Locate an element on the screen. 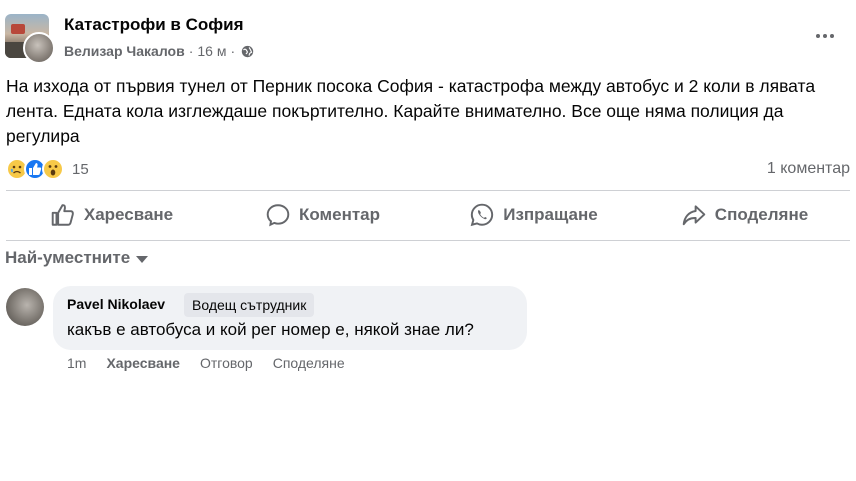 Image resolution: width=856 pixels, height=481 pixels. comment-button-label: Коментар is located at coordinates (339, 214).